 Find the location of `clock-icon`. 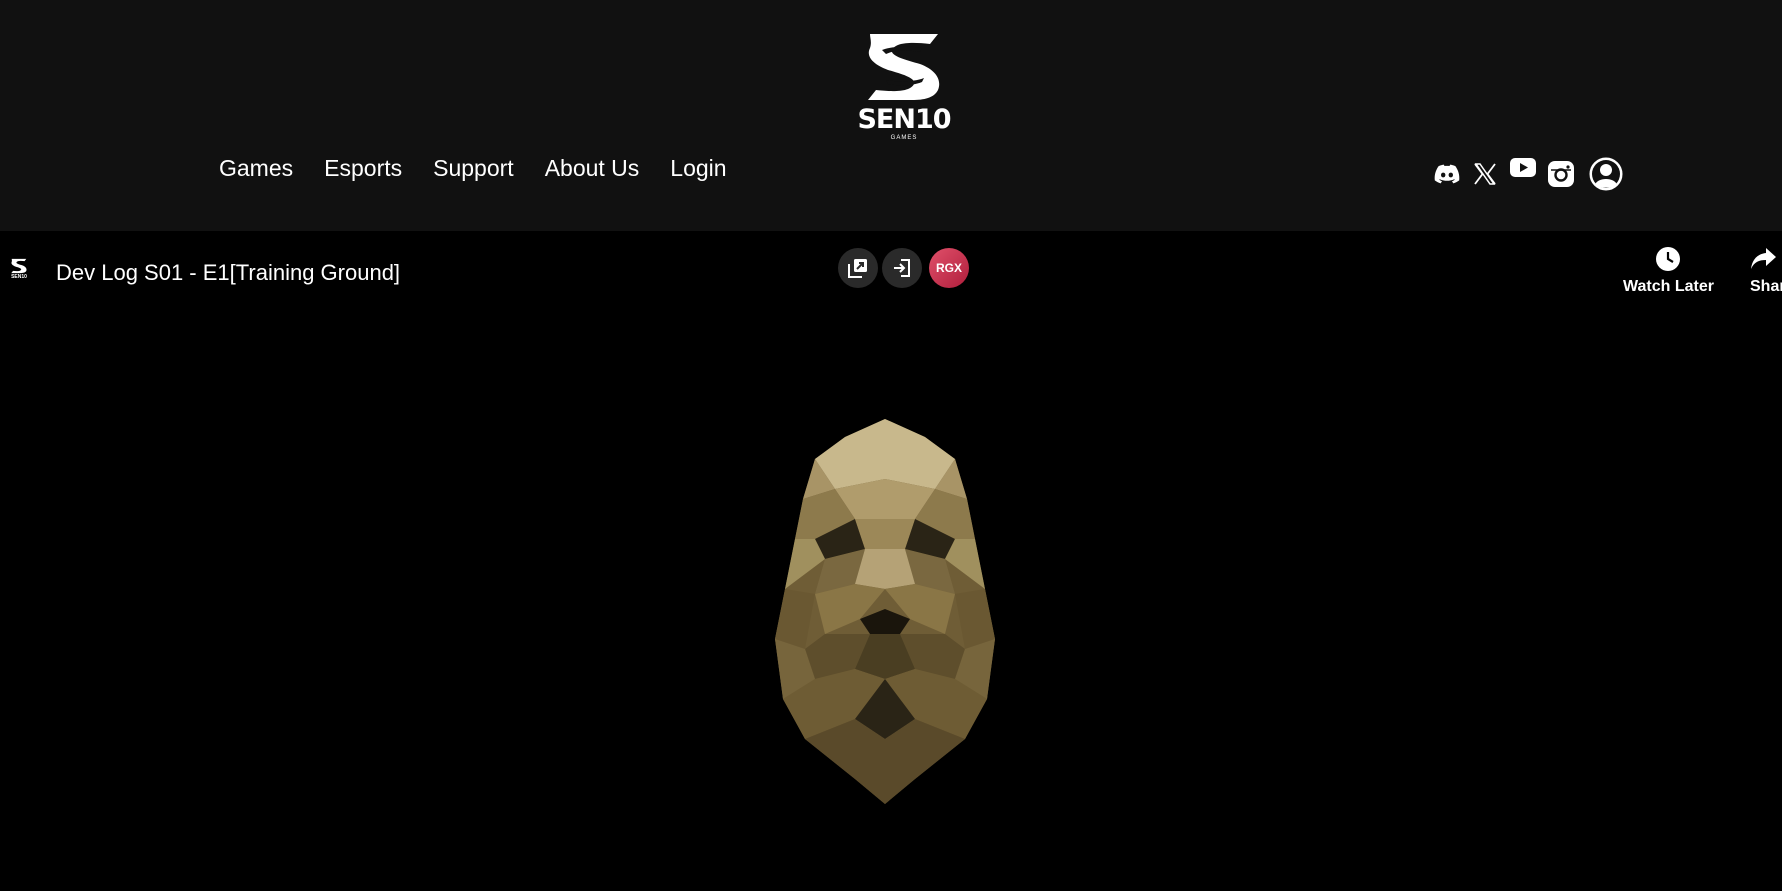

clock-icon is located at coordinates (1668, 259).